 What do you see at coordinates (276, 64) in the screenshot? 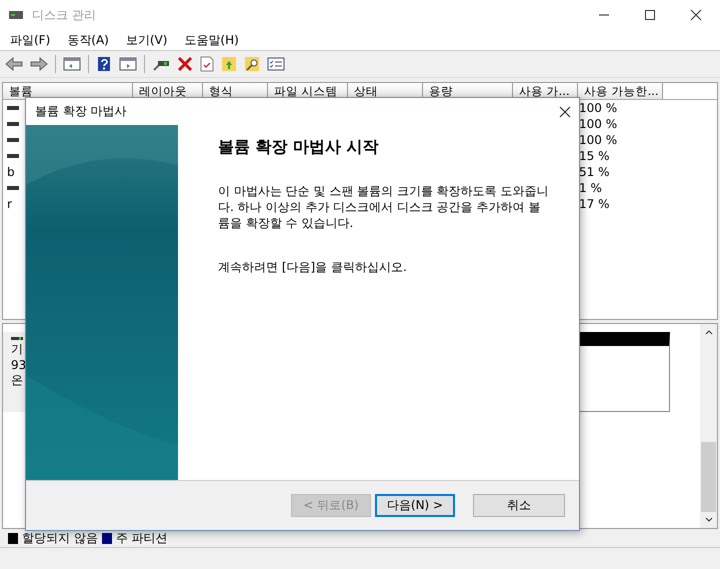
I see `properties-icon` at bounding box center [276, 64].